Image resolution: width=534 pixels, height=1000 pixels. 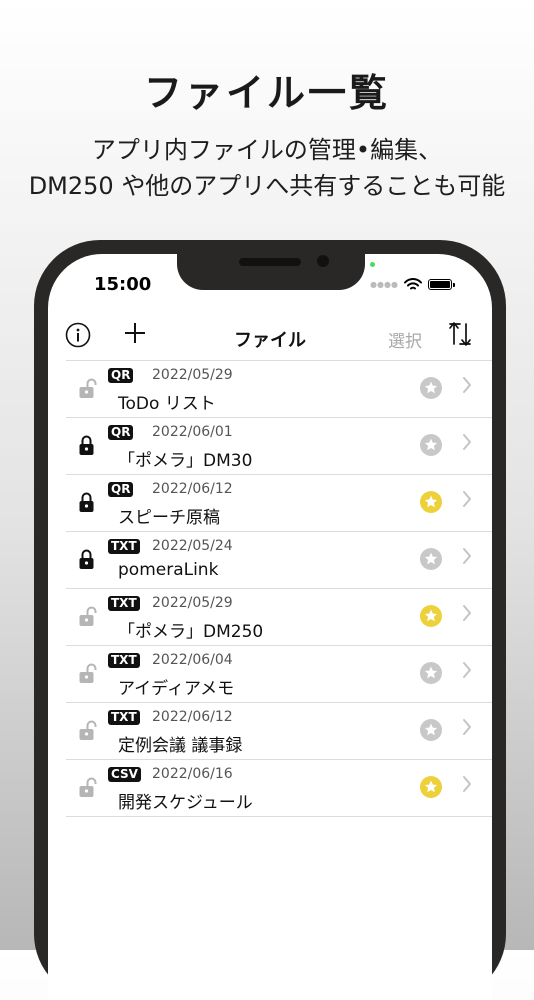 I want to click on file-name: 「ポメラ」DM250, so click(x=191, y=632).